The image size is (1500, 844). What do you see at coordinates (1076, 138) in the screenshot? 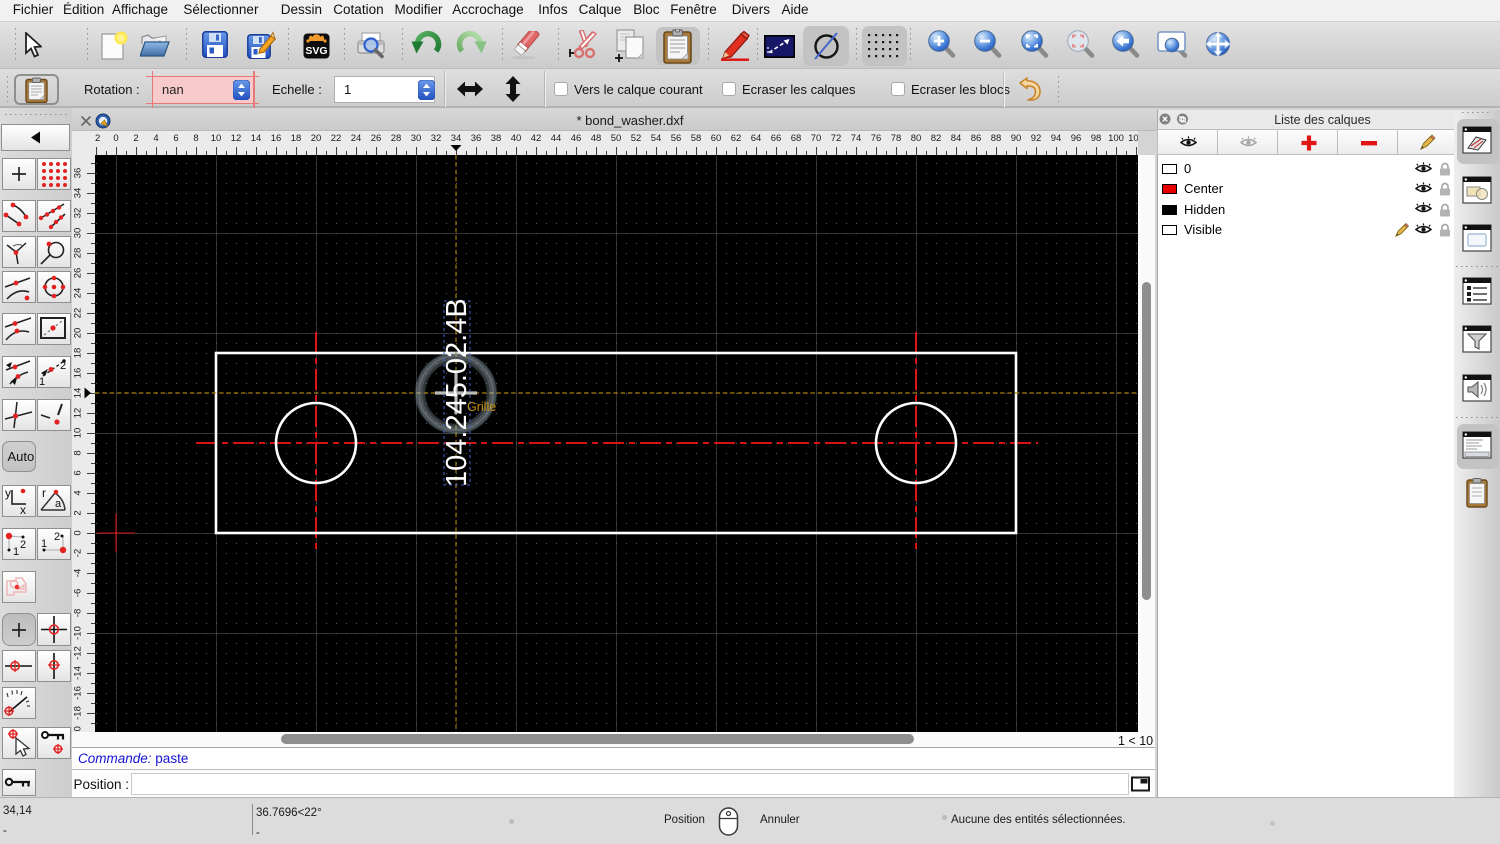
I see `svg-text: 96` at bounding box center [1076, 138].